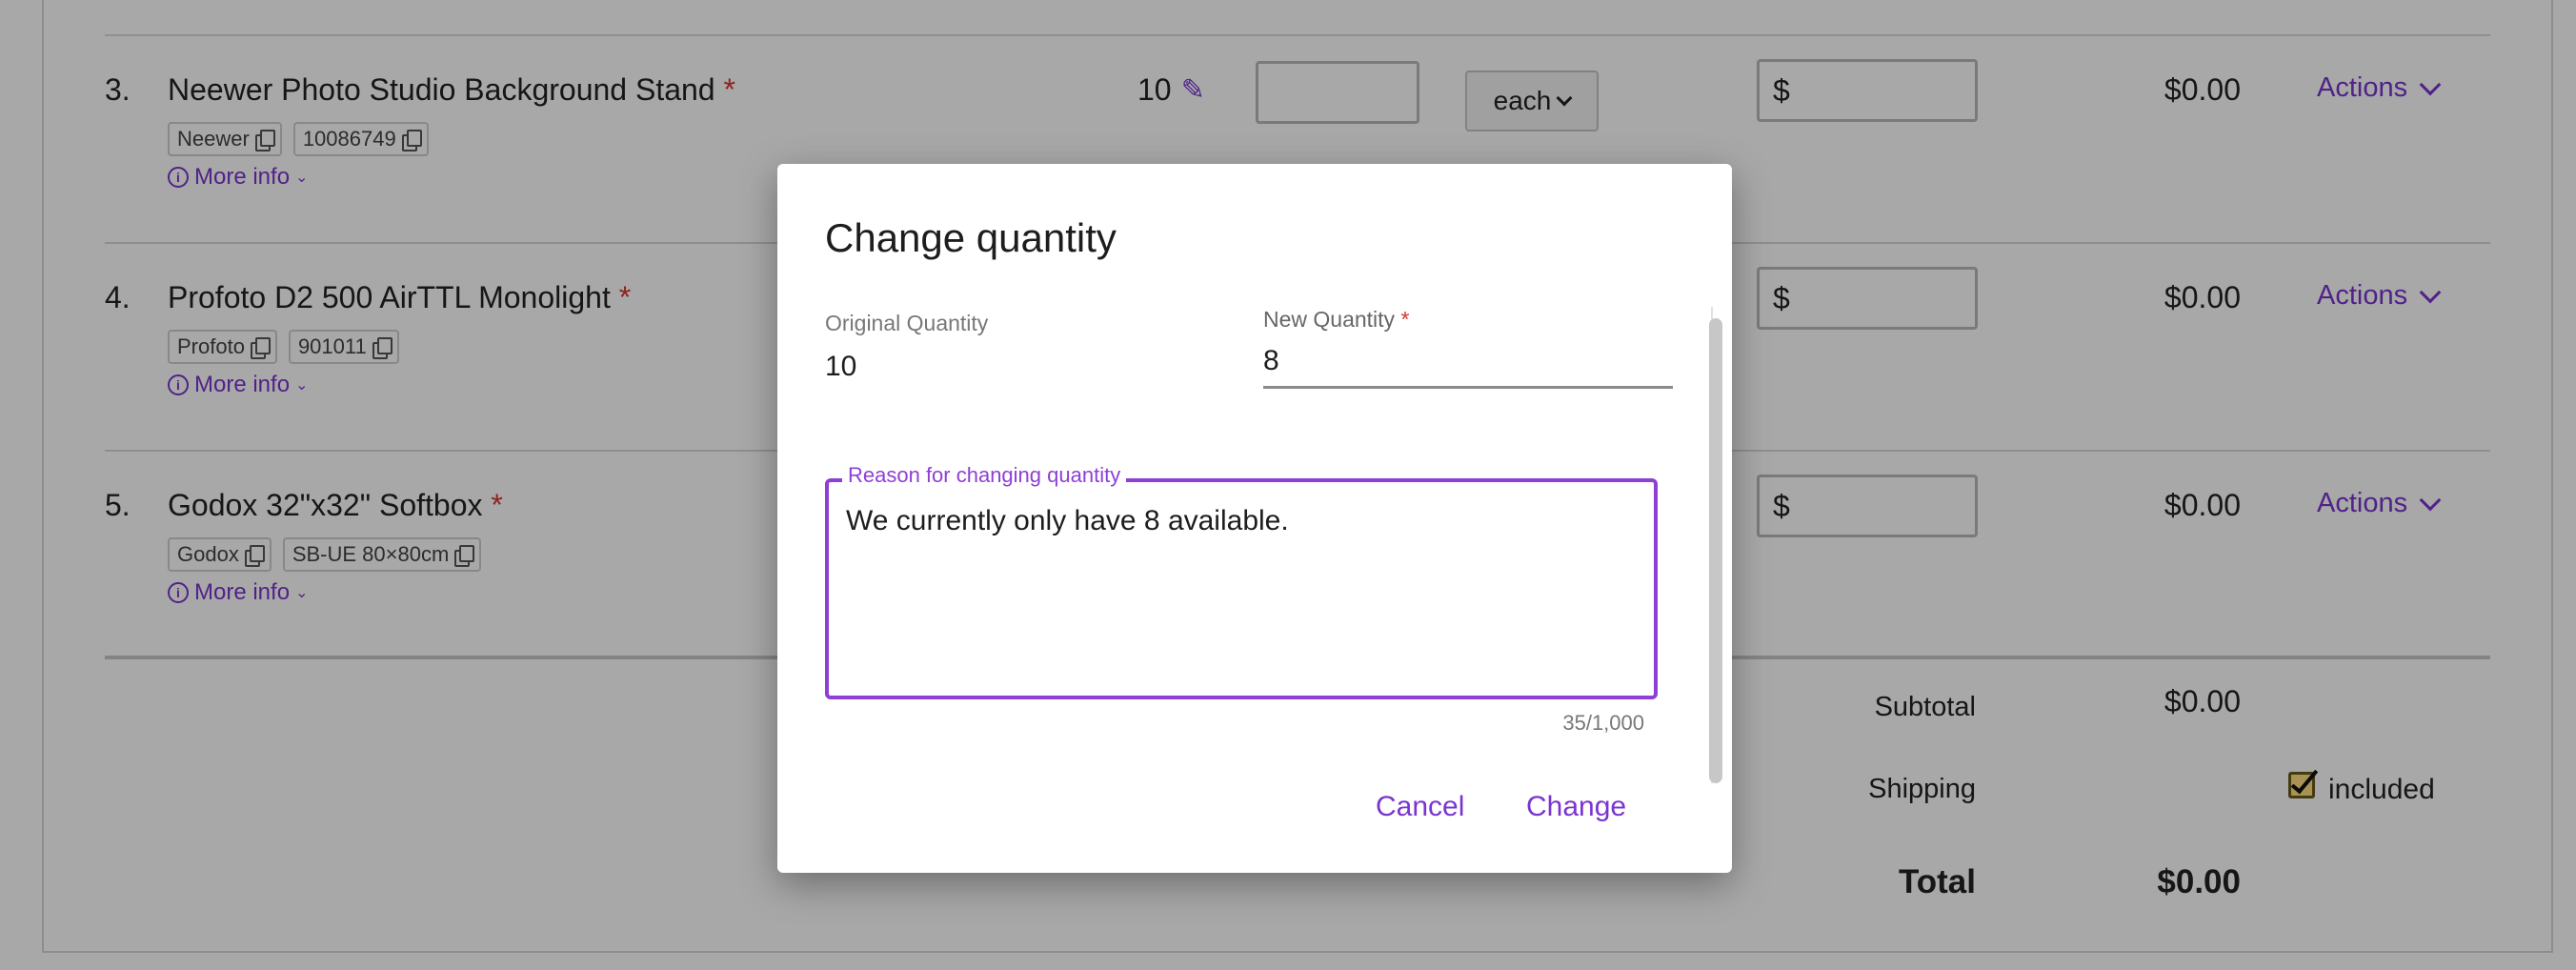 The width and height of the screenshot is (2576, 970). What do you see at coordinates (907, 323) in the screenshot?
I see `original-quantity-label: Original Quantity` at bounding box center [907, 323].